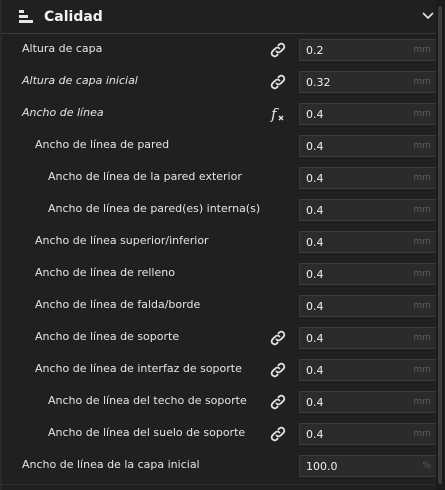  Describe the element at coordinates (118, 304) in the screenshot. I see `setting-label: Ancho de línea de falda/borde` at that location.